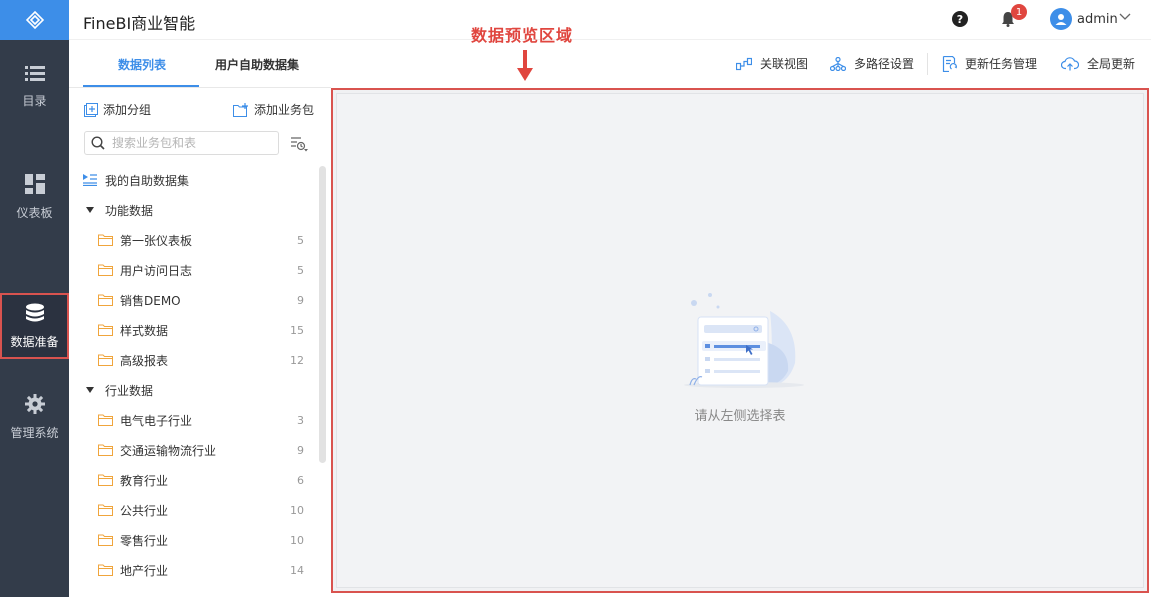 The image size is (1151, 597). What do you see at coordinates (194, 330) in the screenshot?
I see `list-item: 样式数据 15` at bounding box center [194, 330].